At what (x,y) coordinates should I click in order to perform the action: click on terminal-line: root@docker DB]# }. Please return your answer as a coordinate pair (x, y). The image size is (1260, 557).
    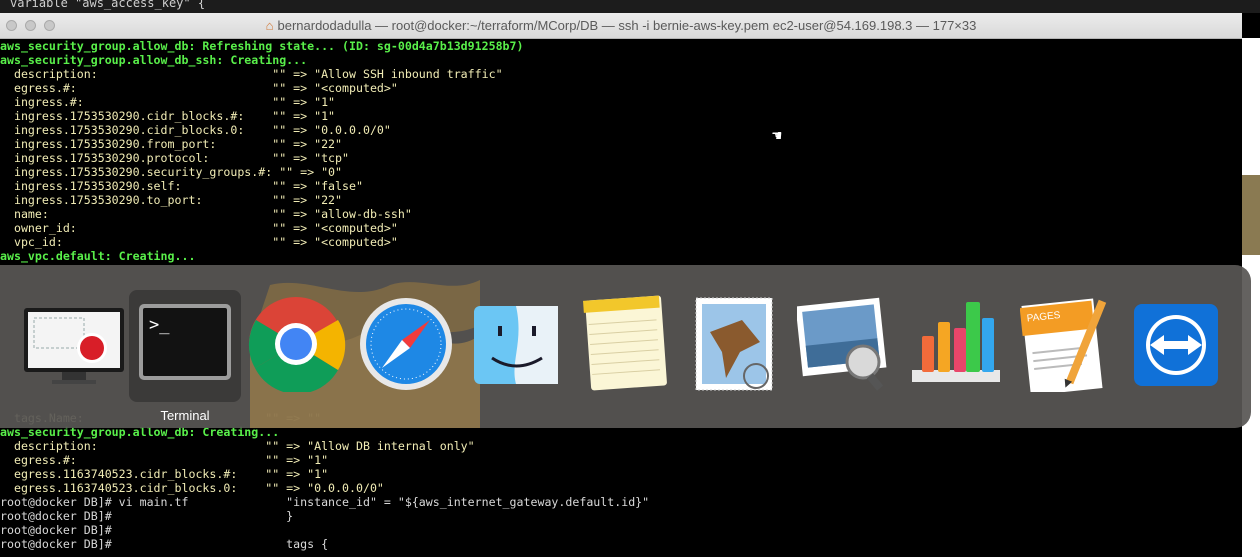
    Looking at the image, I should click on (147, 516).